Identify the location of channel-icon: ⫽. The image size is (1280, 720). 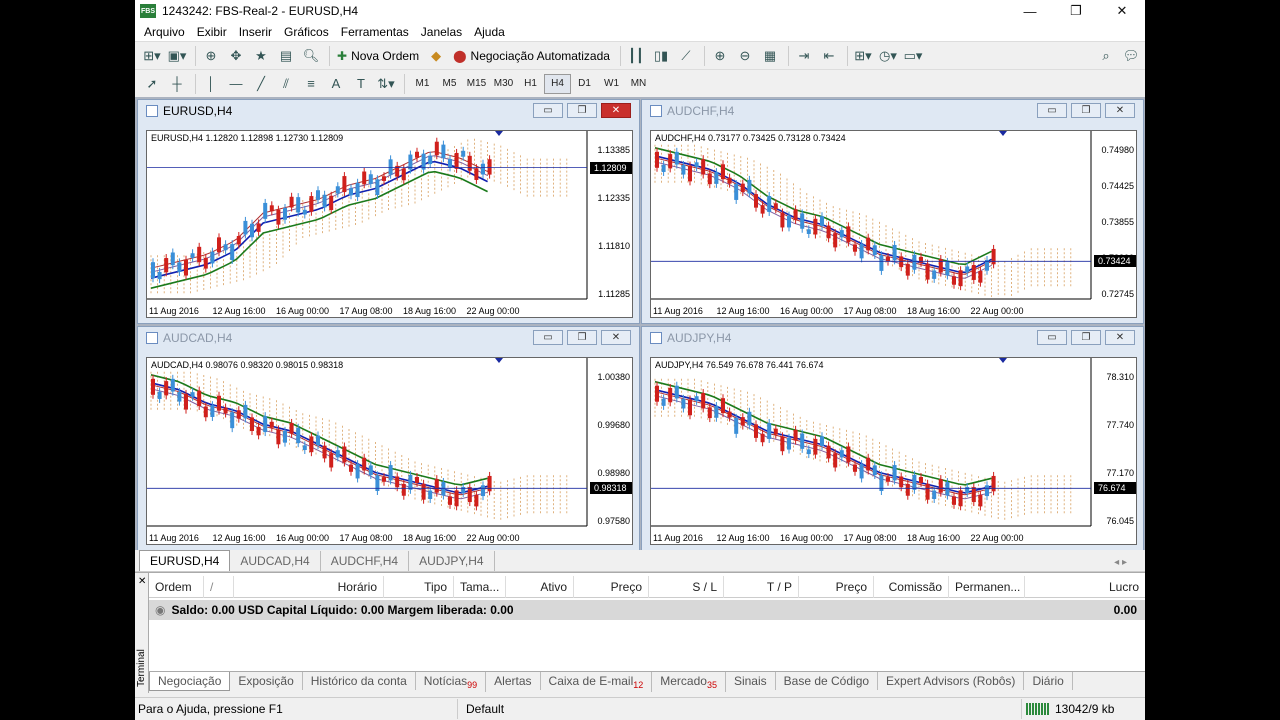
(286, 84).